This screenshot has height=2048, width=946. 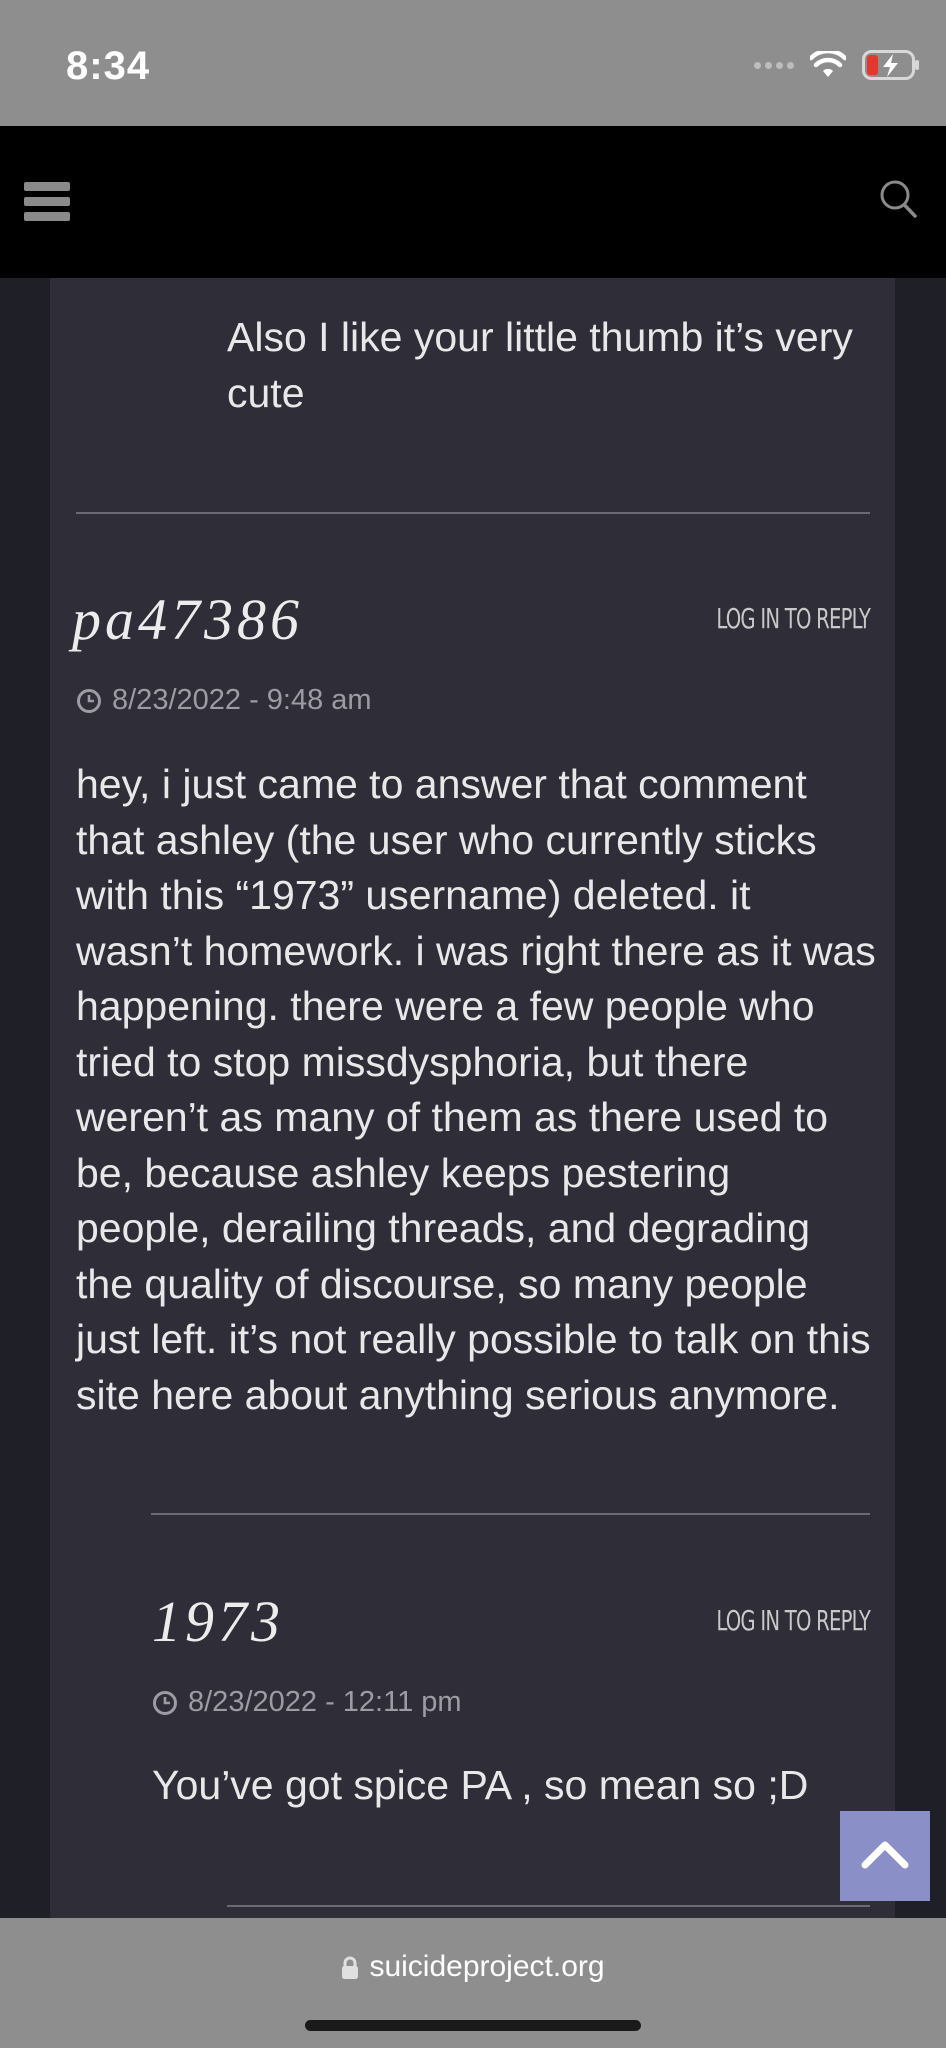 I want to click on reply-meta: 8/23/2022 - 12:11 pm, so click(x=307, y=1702).